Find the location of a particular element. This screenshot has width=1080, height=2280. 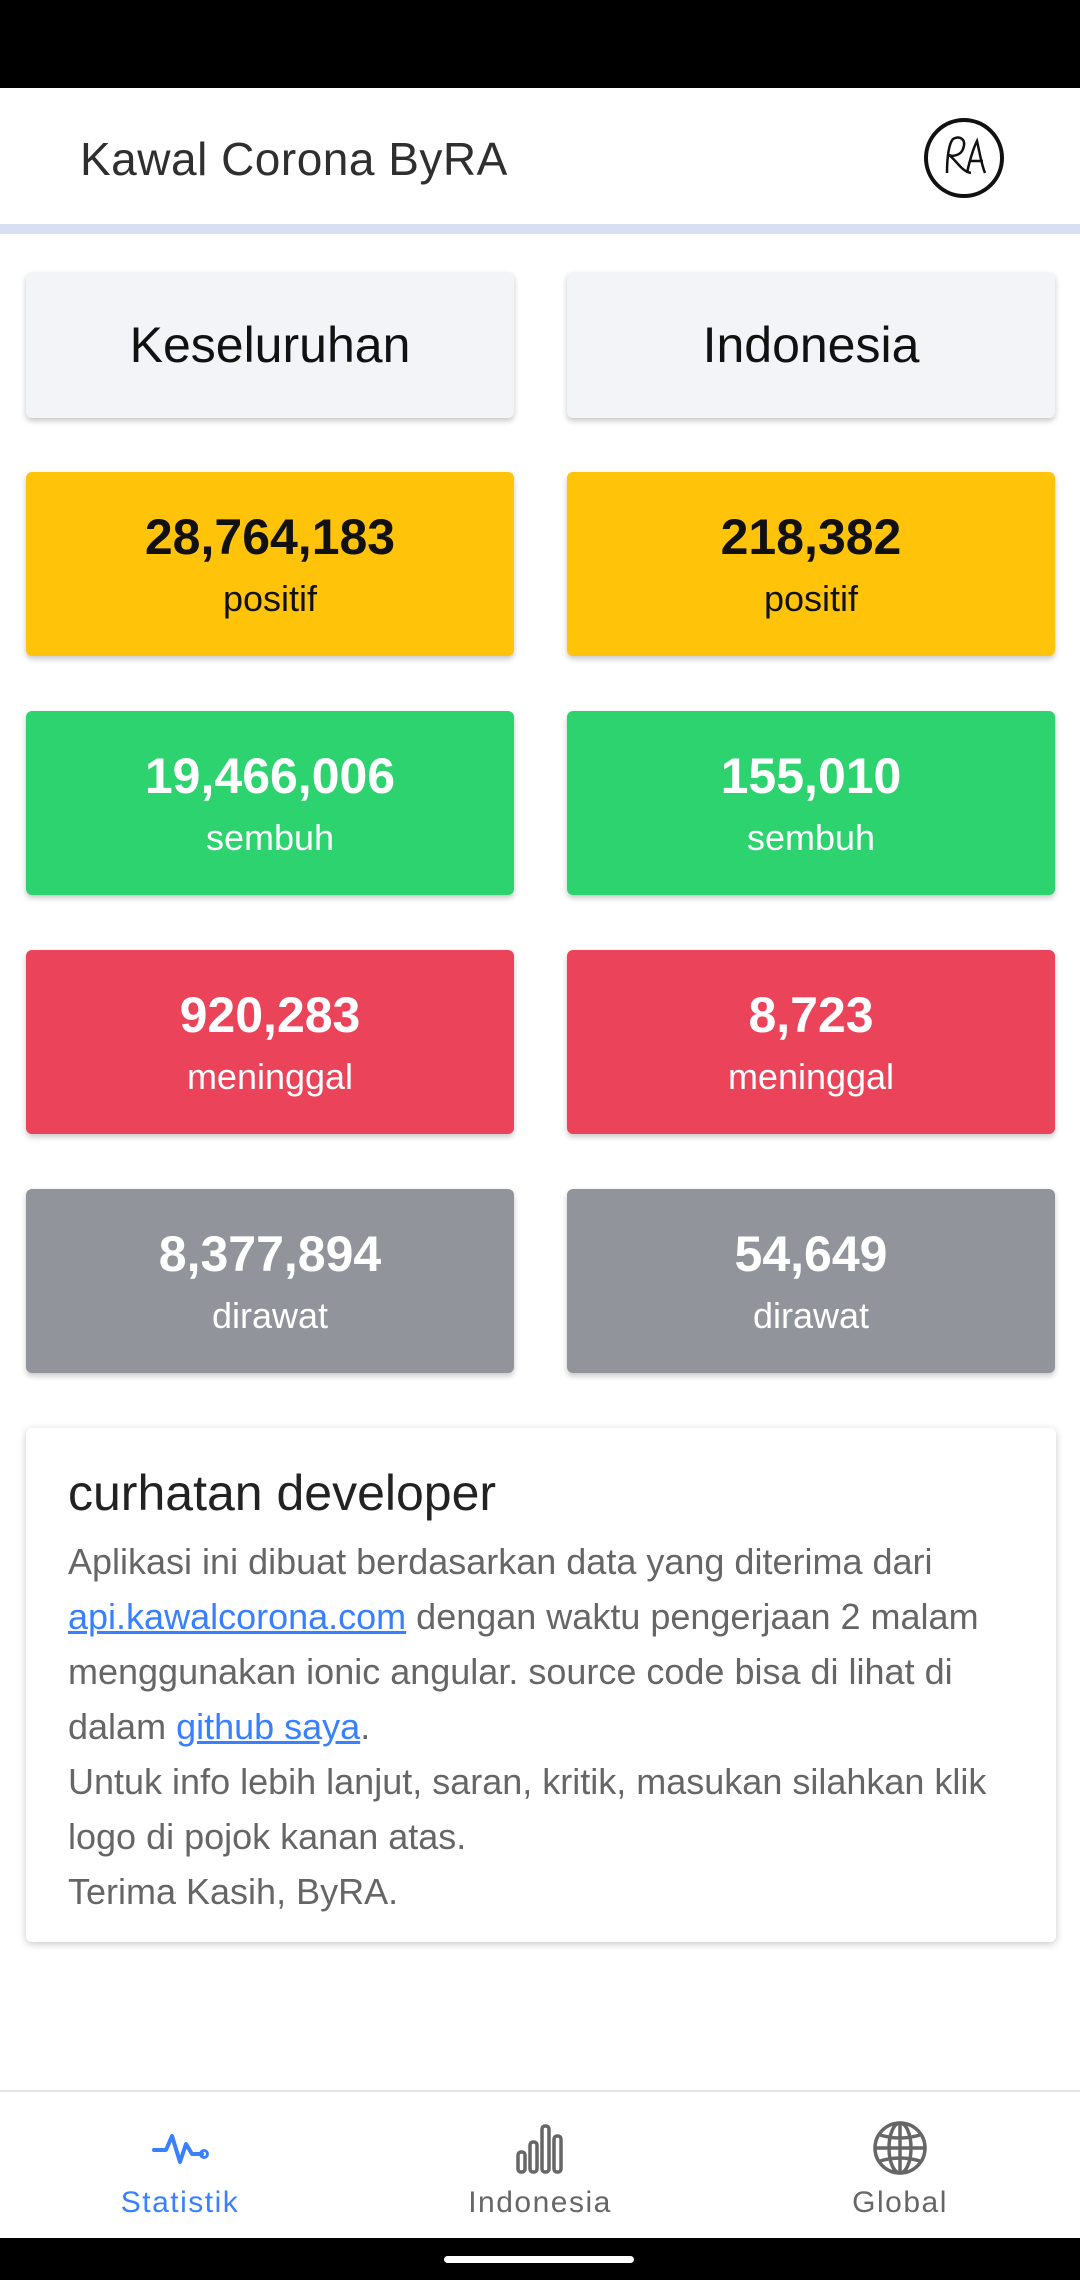

bottom-tab-bar: Statistik Indonesia Global is located at coordinates (540, 2164).